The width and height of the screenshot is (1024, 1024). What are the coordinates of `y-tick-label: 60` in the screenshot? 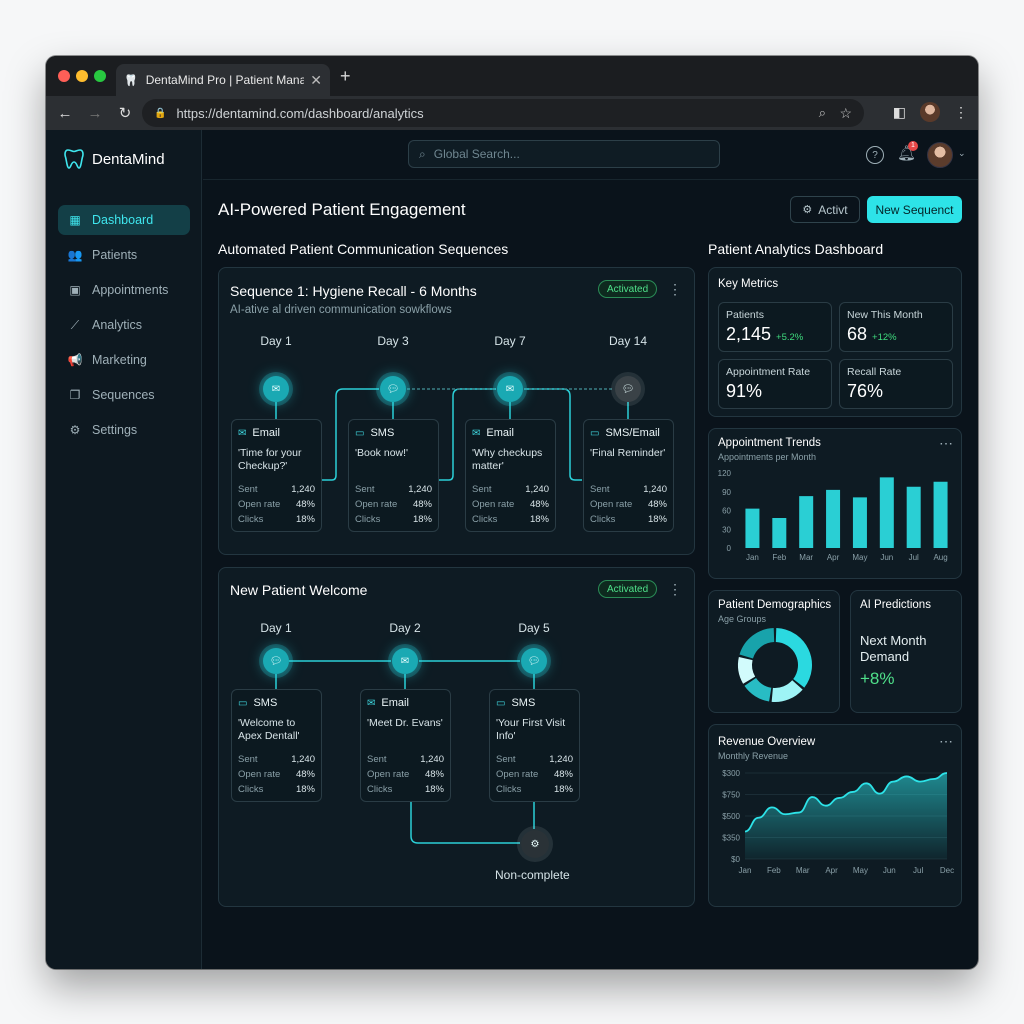 It's located at (726, 511).